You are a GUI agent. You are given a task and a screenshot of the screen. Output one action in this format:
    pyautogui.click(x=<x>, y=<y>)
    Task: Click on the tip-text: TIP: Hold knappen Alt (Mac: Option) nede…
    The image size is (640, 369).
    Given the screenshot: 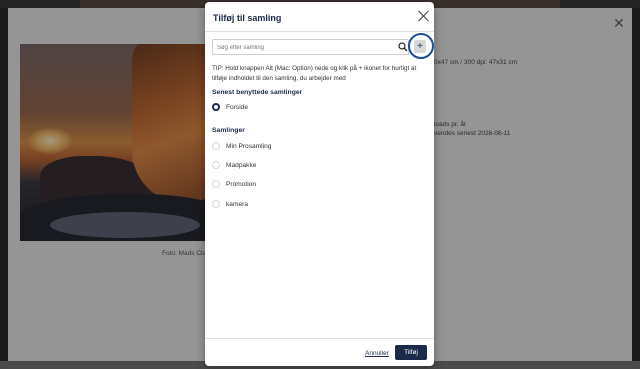 What is the action you would take?
    pyautogui.click(x=314, y=73)
    